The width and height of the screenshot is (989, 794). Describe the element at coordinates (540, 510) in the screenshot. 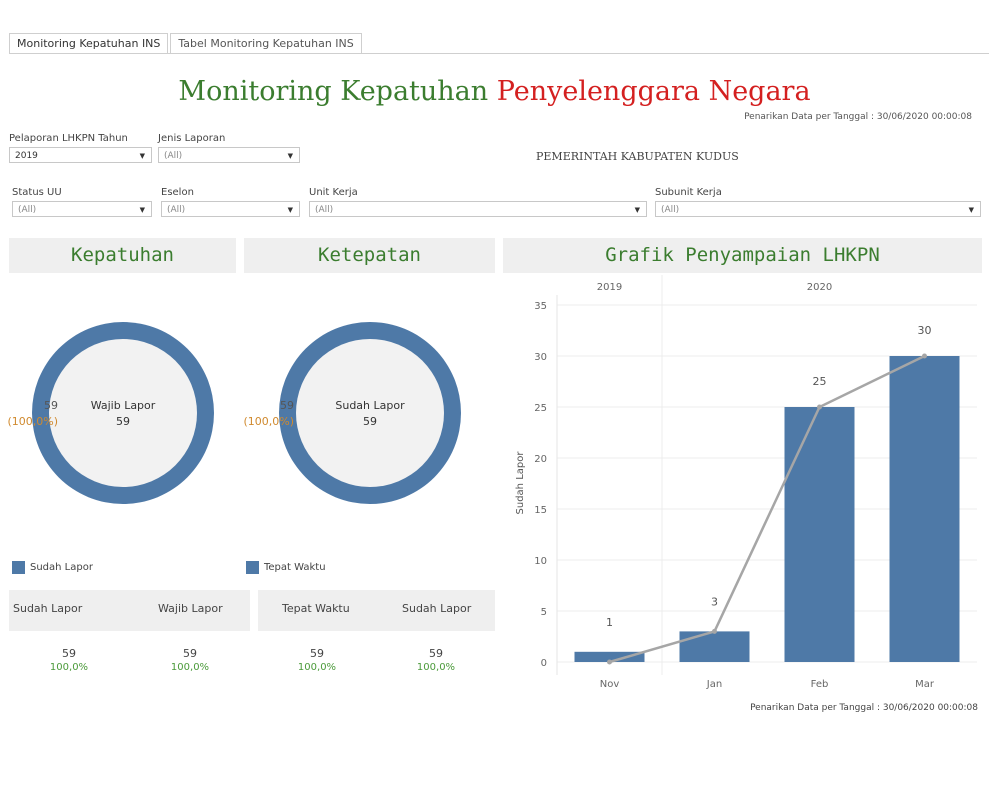

I see `y-tick-label: 15` at that location.